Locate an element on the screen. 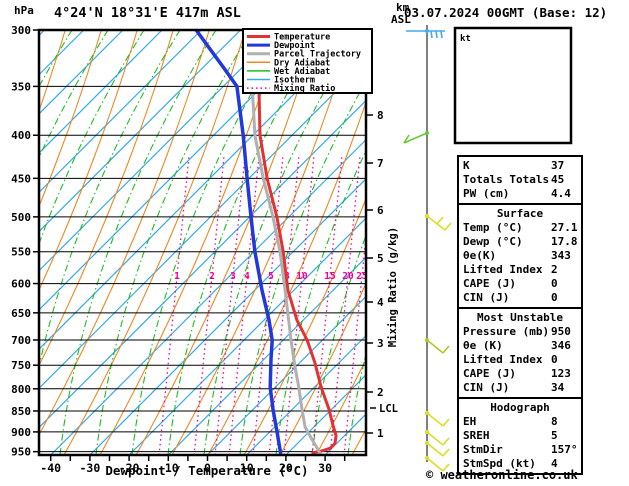 The image size is (629, 486). pressure-tick-label: 550 is located at coordinates (21, 252).